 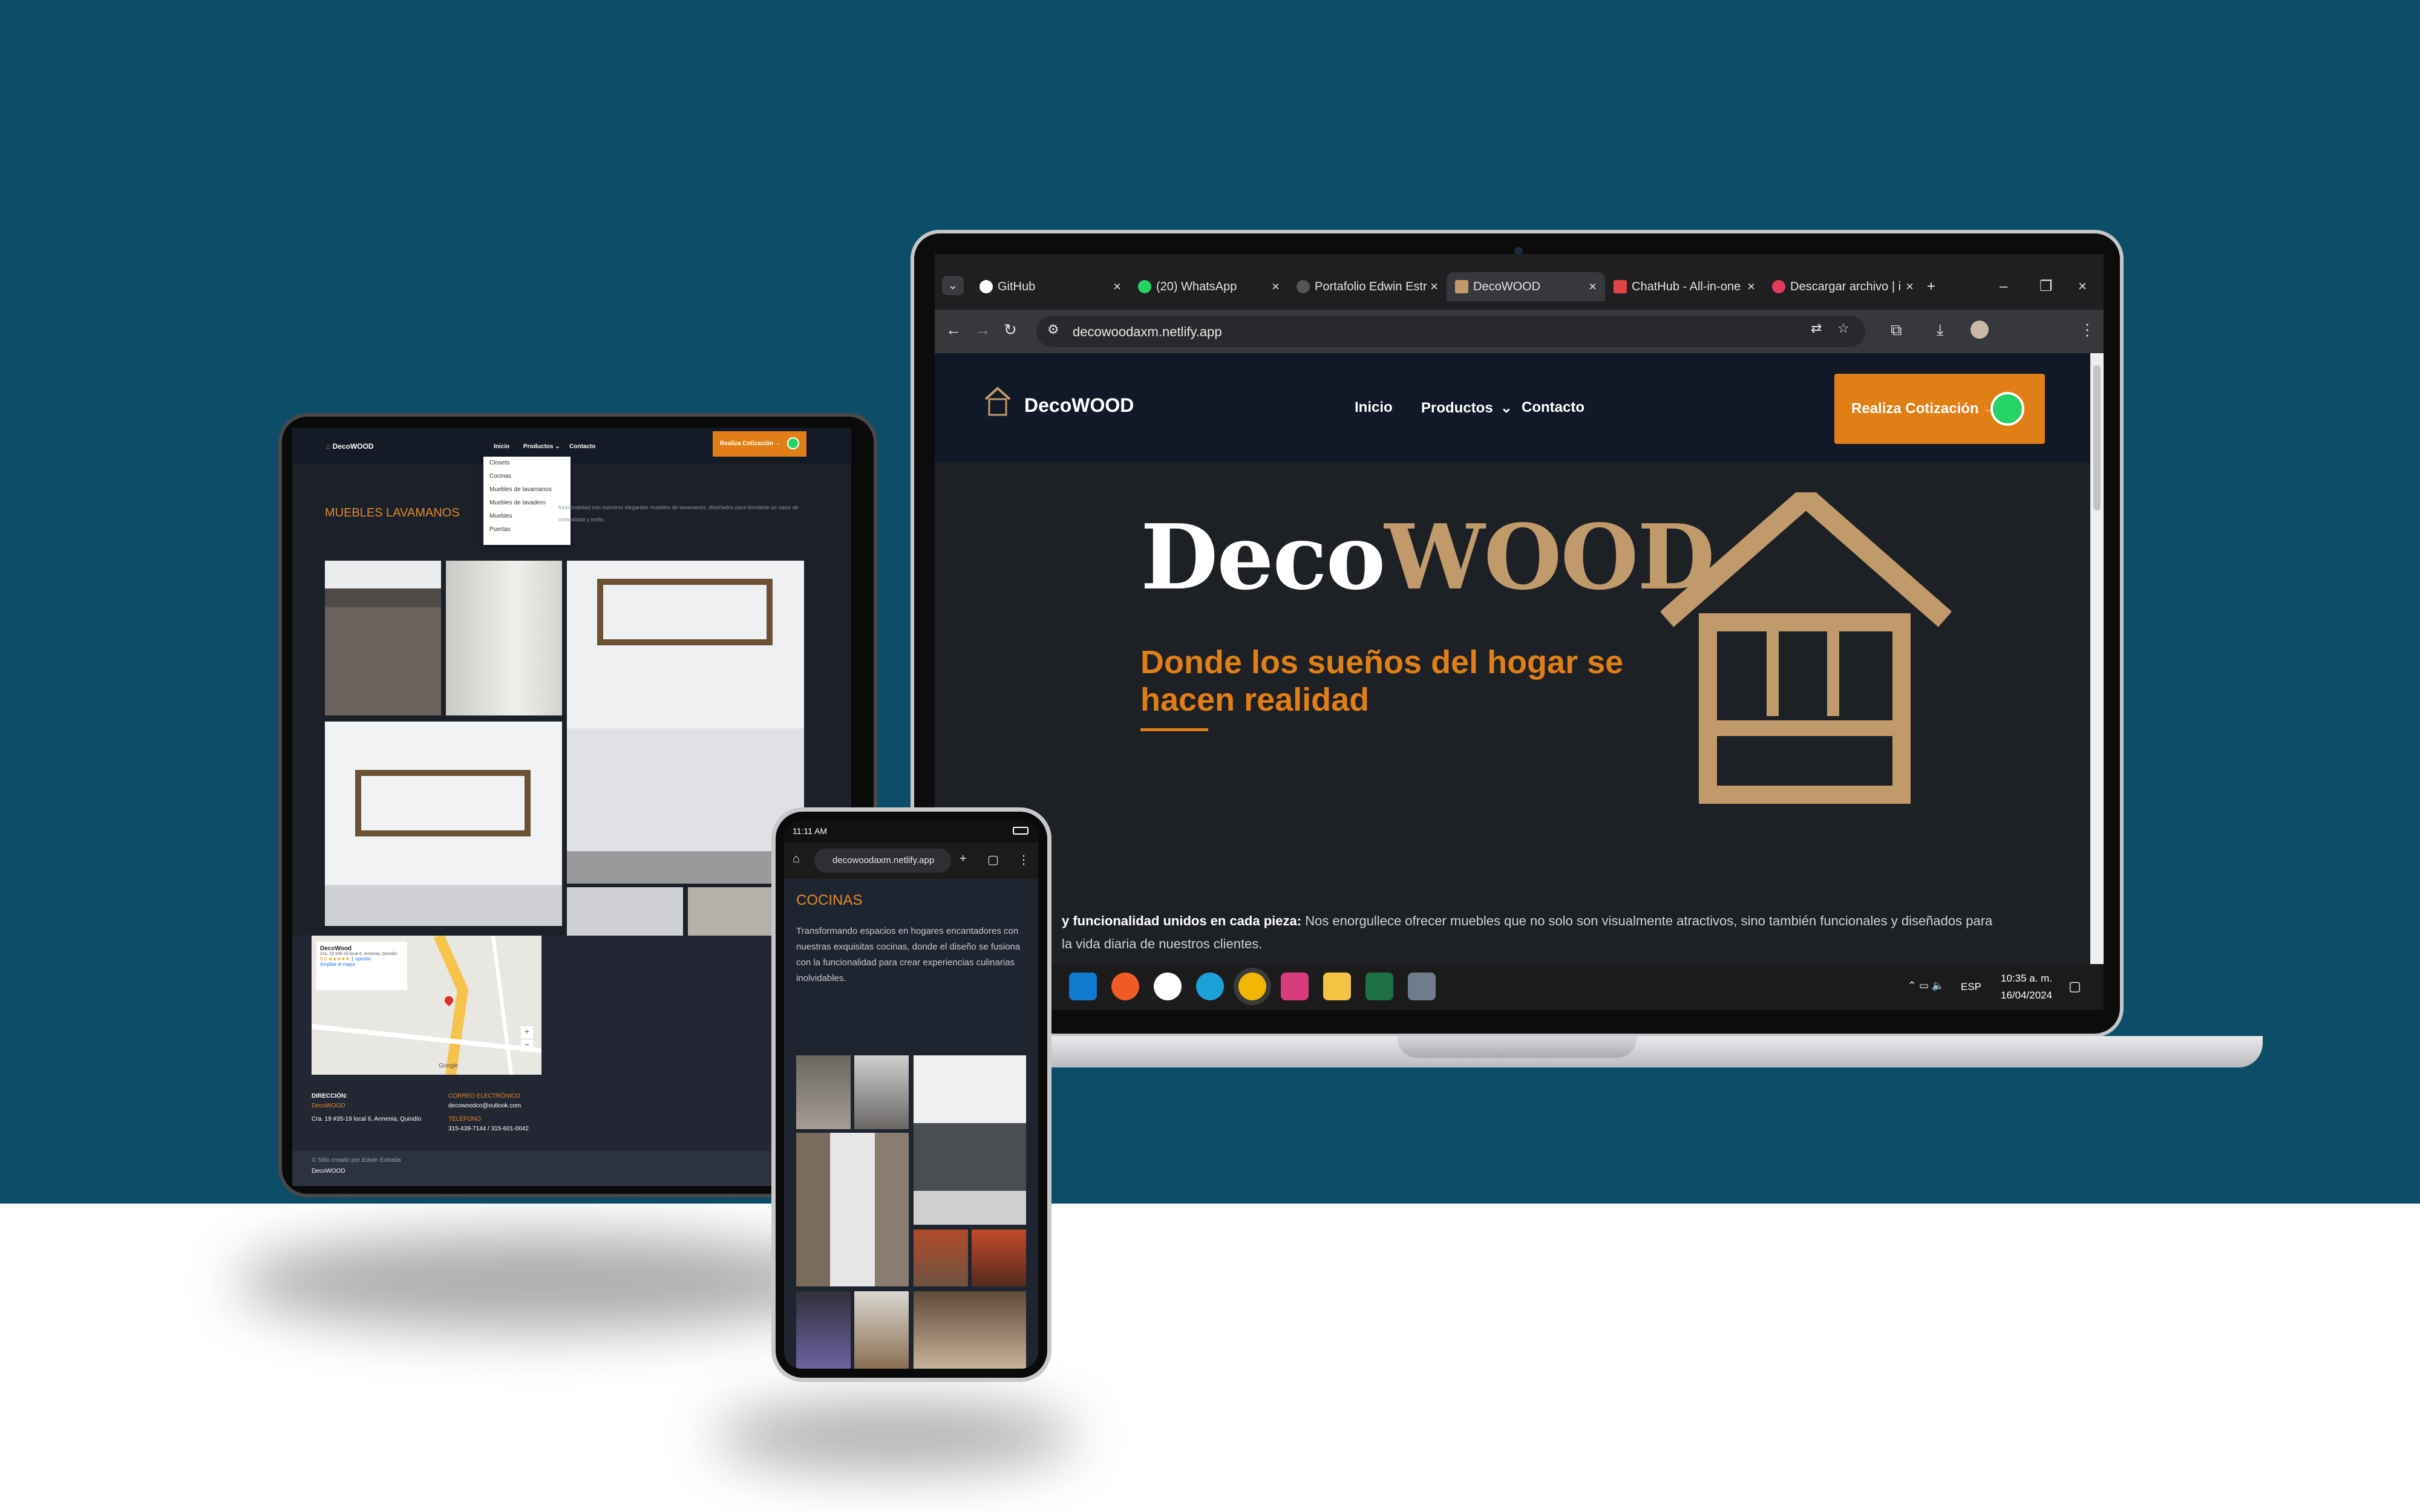 What do you see at coordinates (1210, 987) in the screenshot?
I see `edge-icon` at bounding box center [1210, 987].